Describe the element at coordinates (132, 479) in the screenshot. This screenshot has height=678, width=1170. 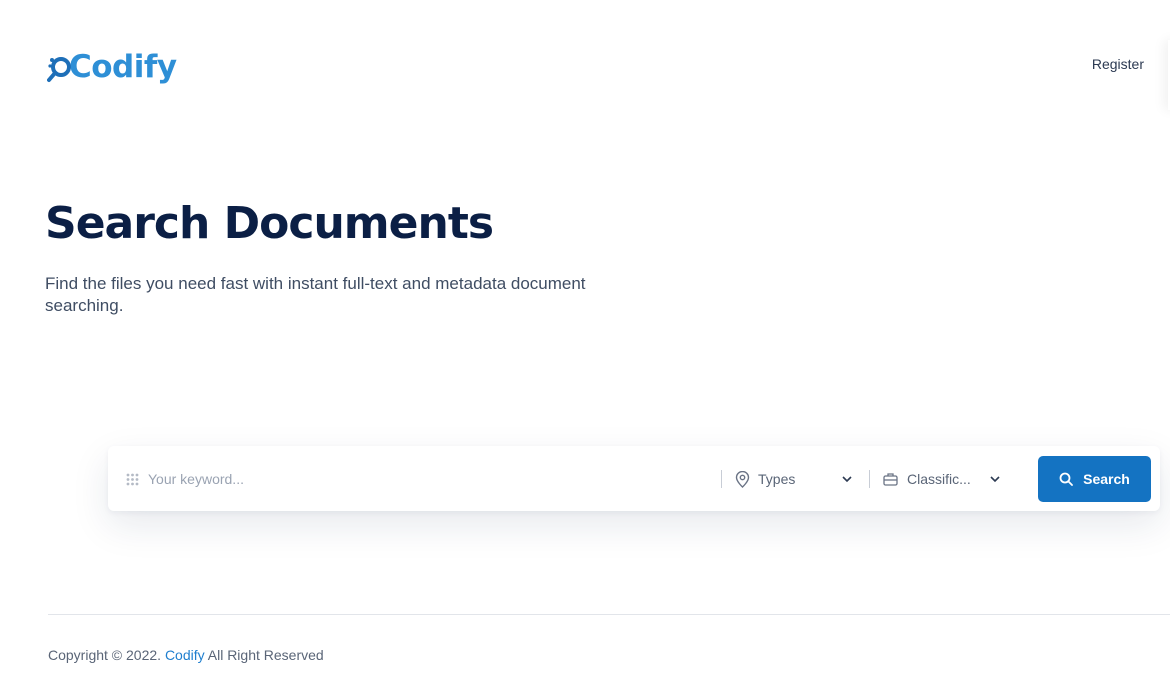
I see `grid-dots-icon` at that location.